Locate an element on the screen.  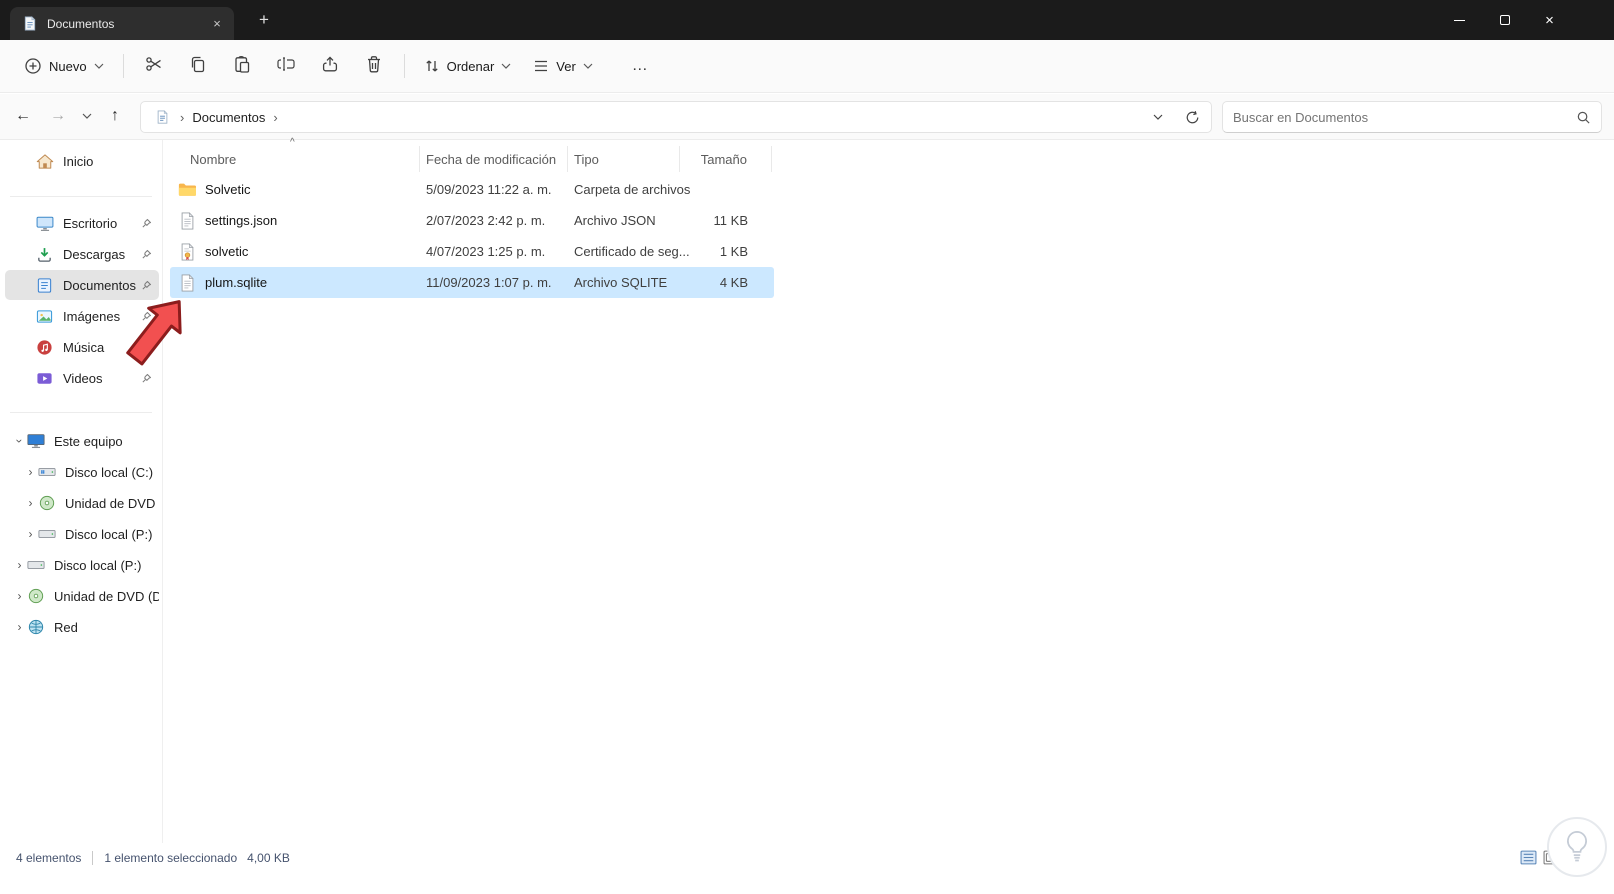
search-input is located at coordinates (1404, 117).